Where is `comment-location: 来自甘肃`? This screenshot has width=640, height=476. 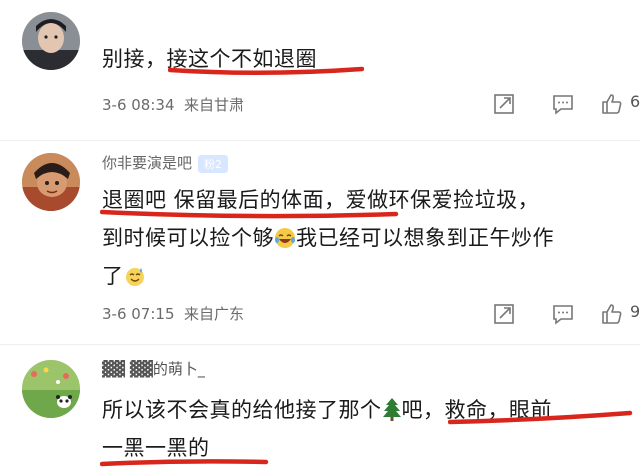 comment-location: 来自甘肃 is located at coordinates (214, 105).